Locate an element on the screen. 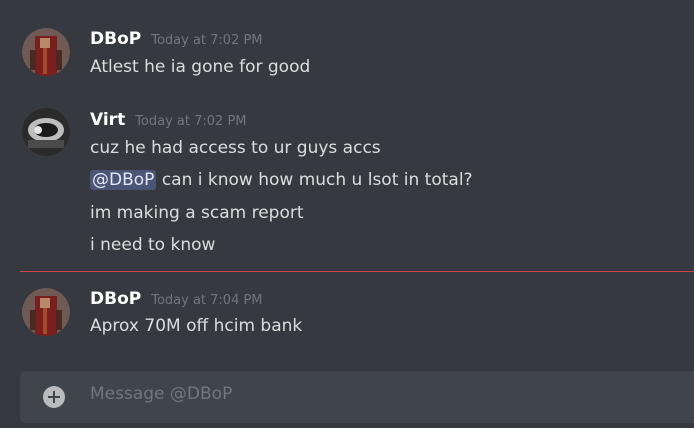 The image size is (694, 428). user-mention: @DBoP is located at coordinates (123, 180).